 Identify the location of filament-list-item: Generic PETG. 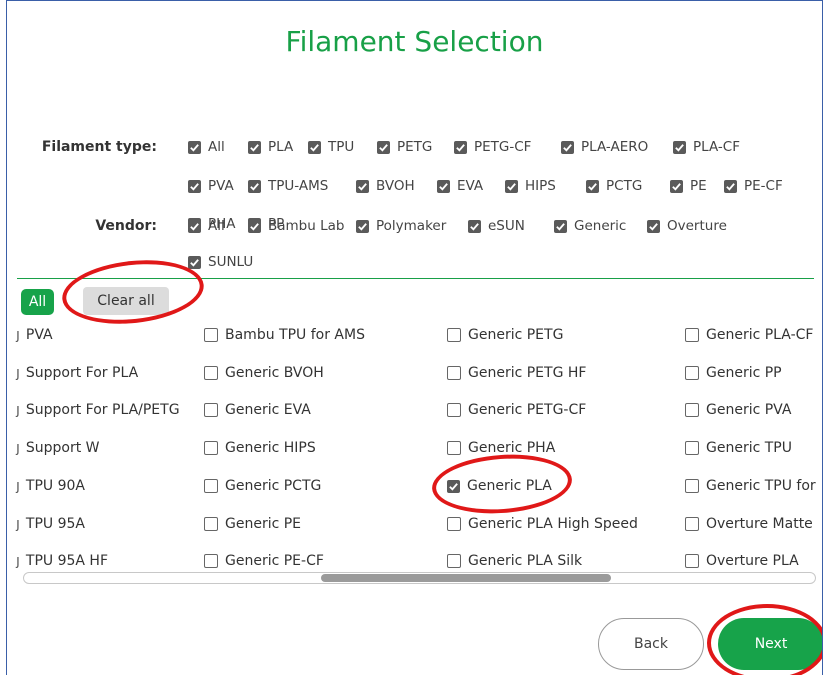
(505, 335).